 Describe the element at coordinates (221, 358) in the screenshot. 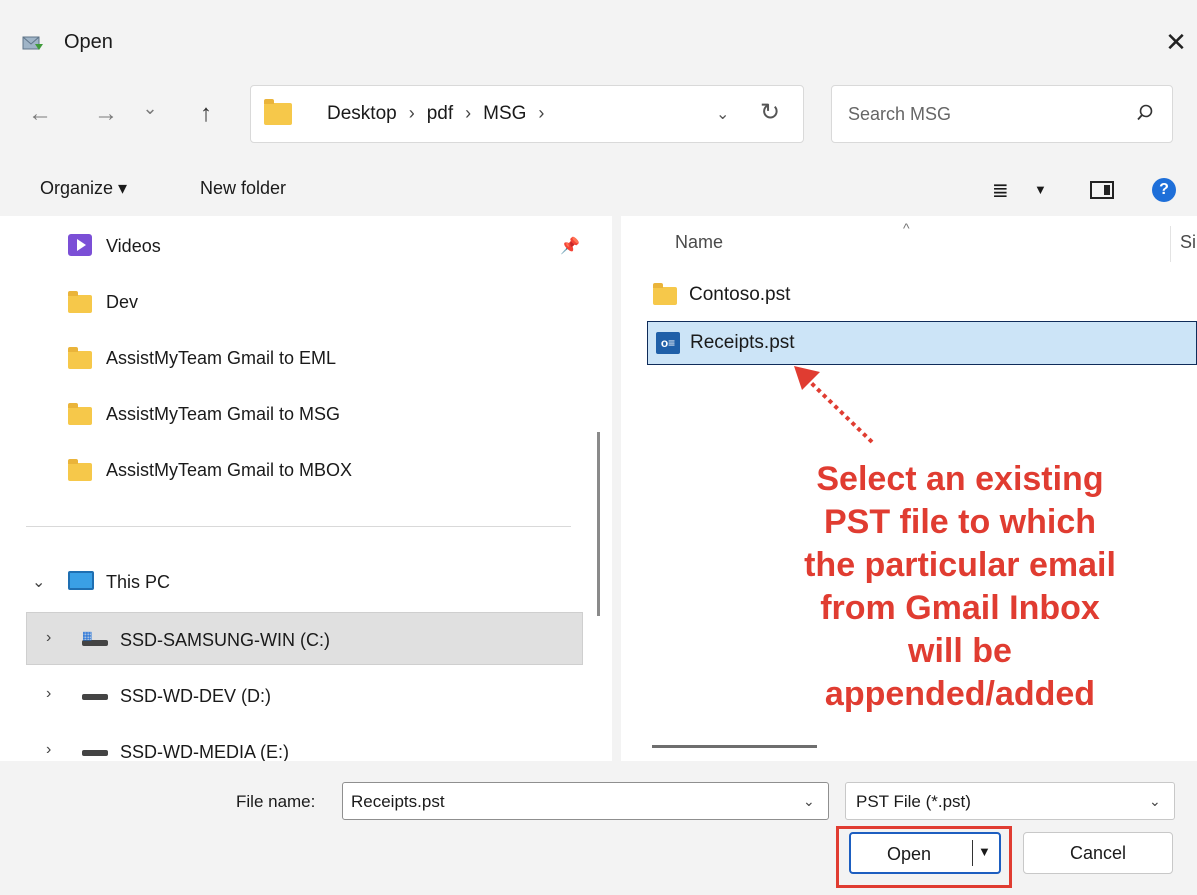

I see `sidebar-item-label: AssistMyTeam Gmail to EML` at that location.